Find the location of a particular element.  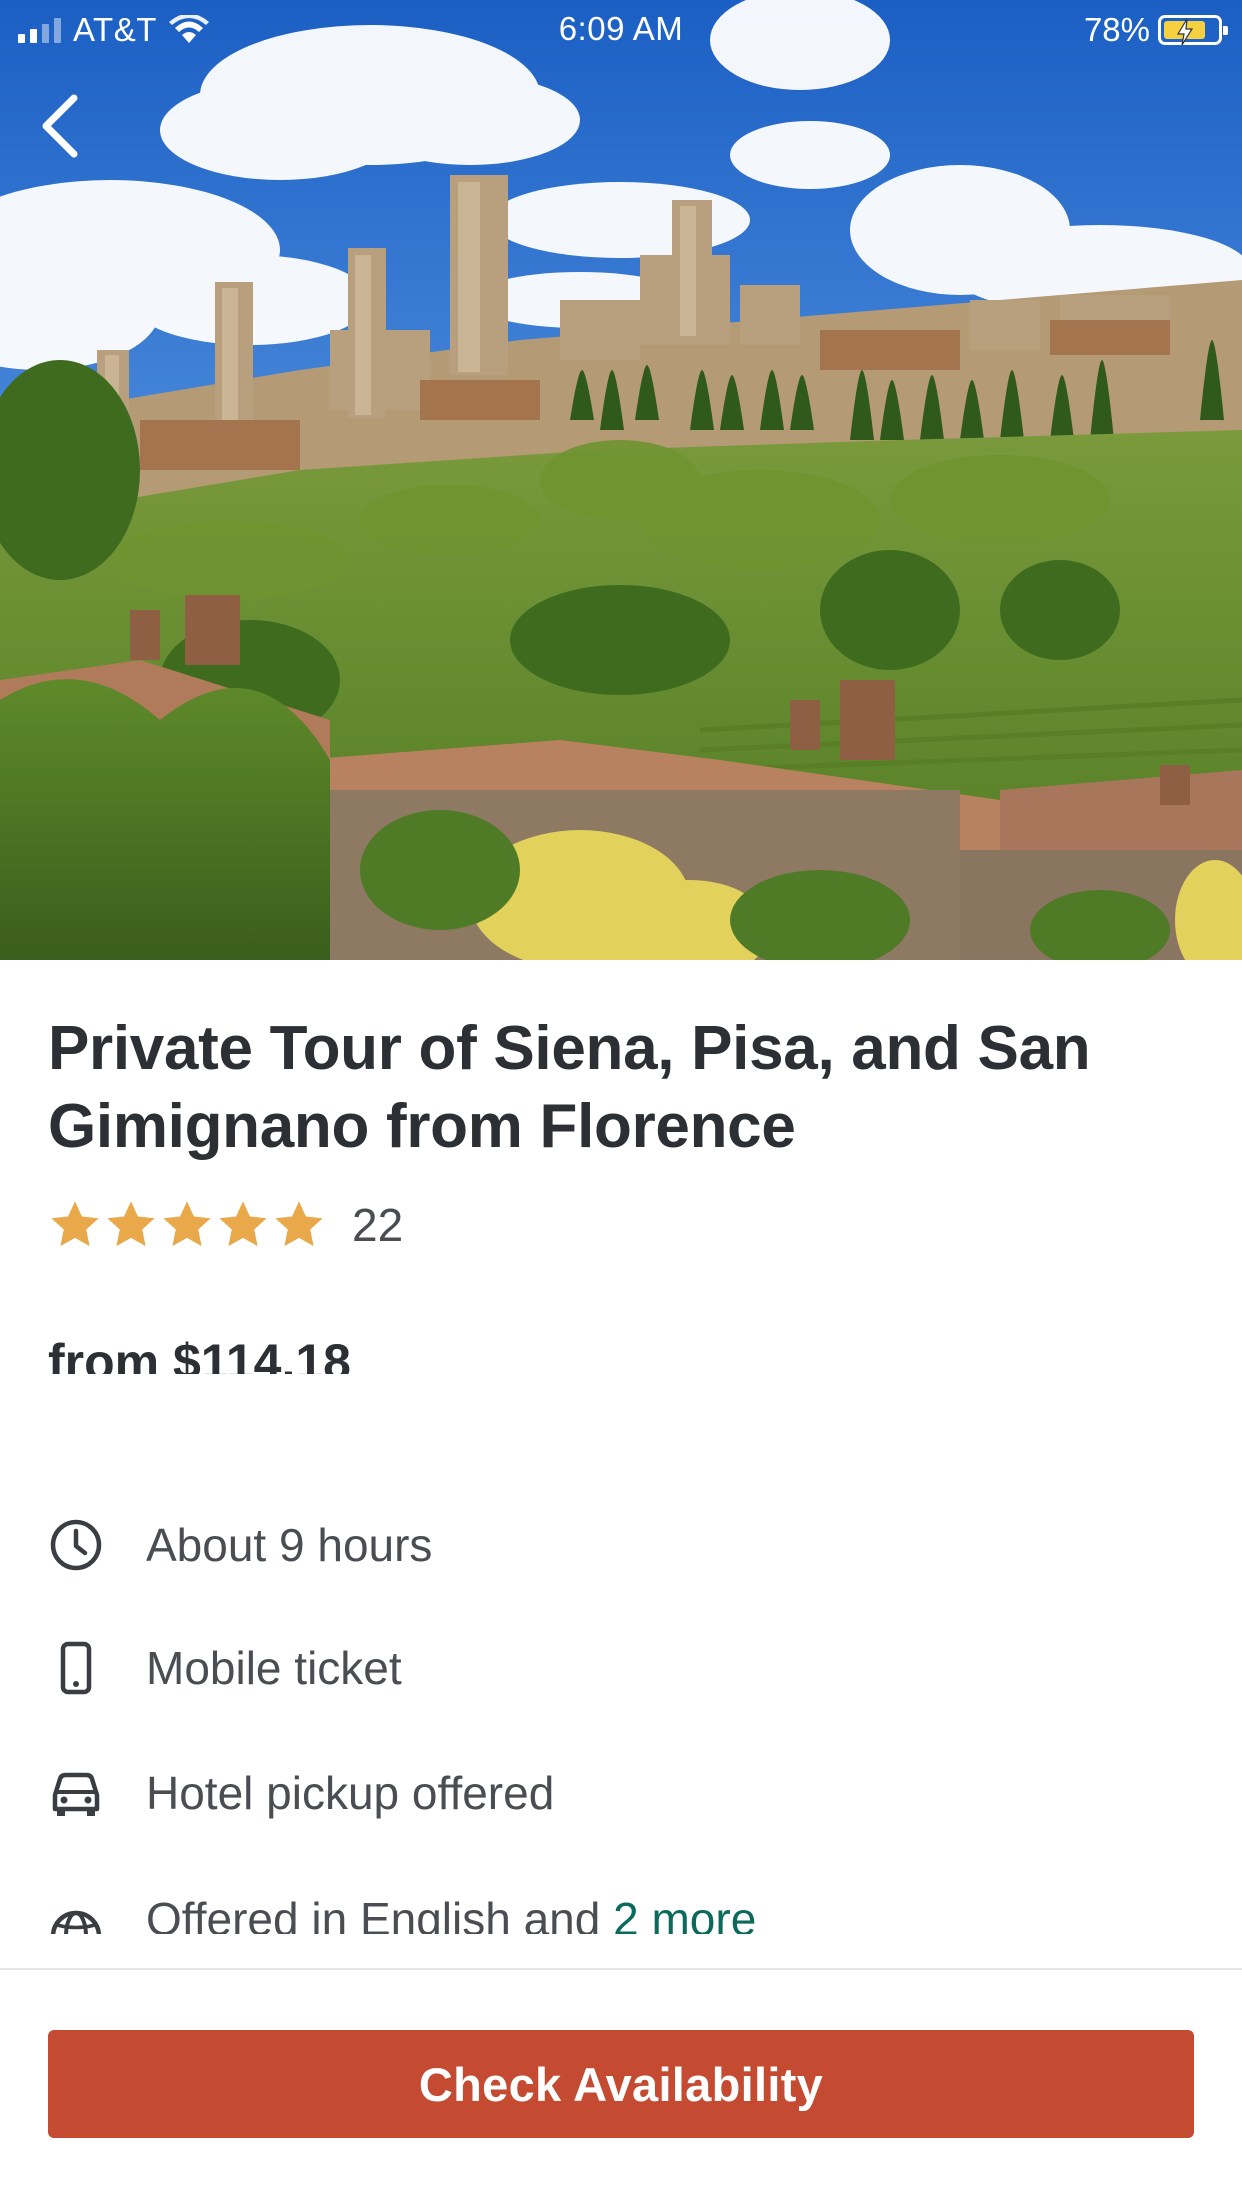

status-time: 6:09 AM is located at coordinates (621, 28).